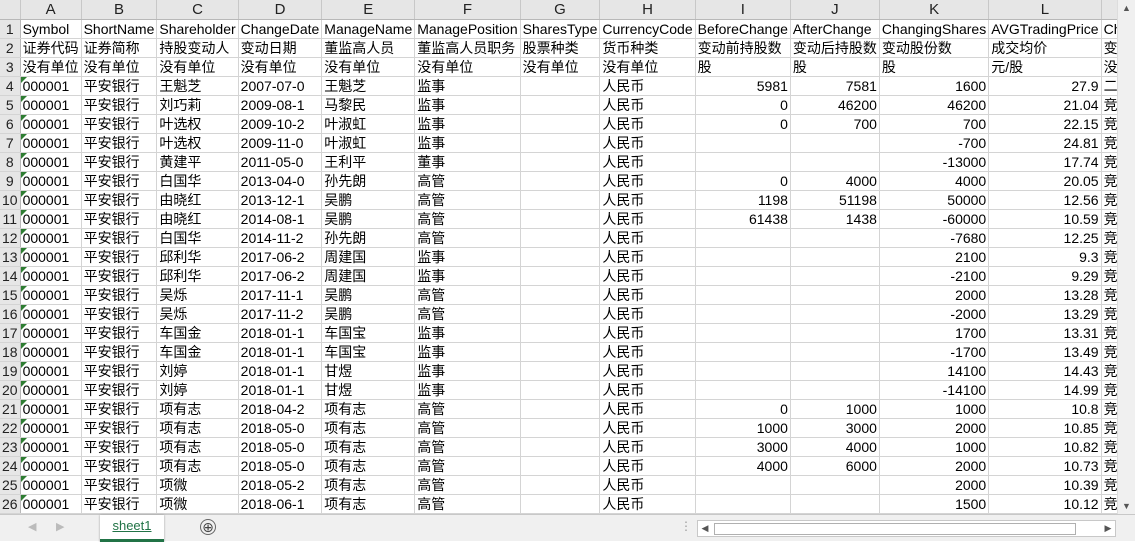  I want to click on cell: 刘婷, so click(197, 371).